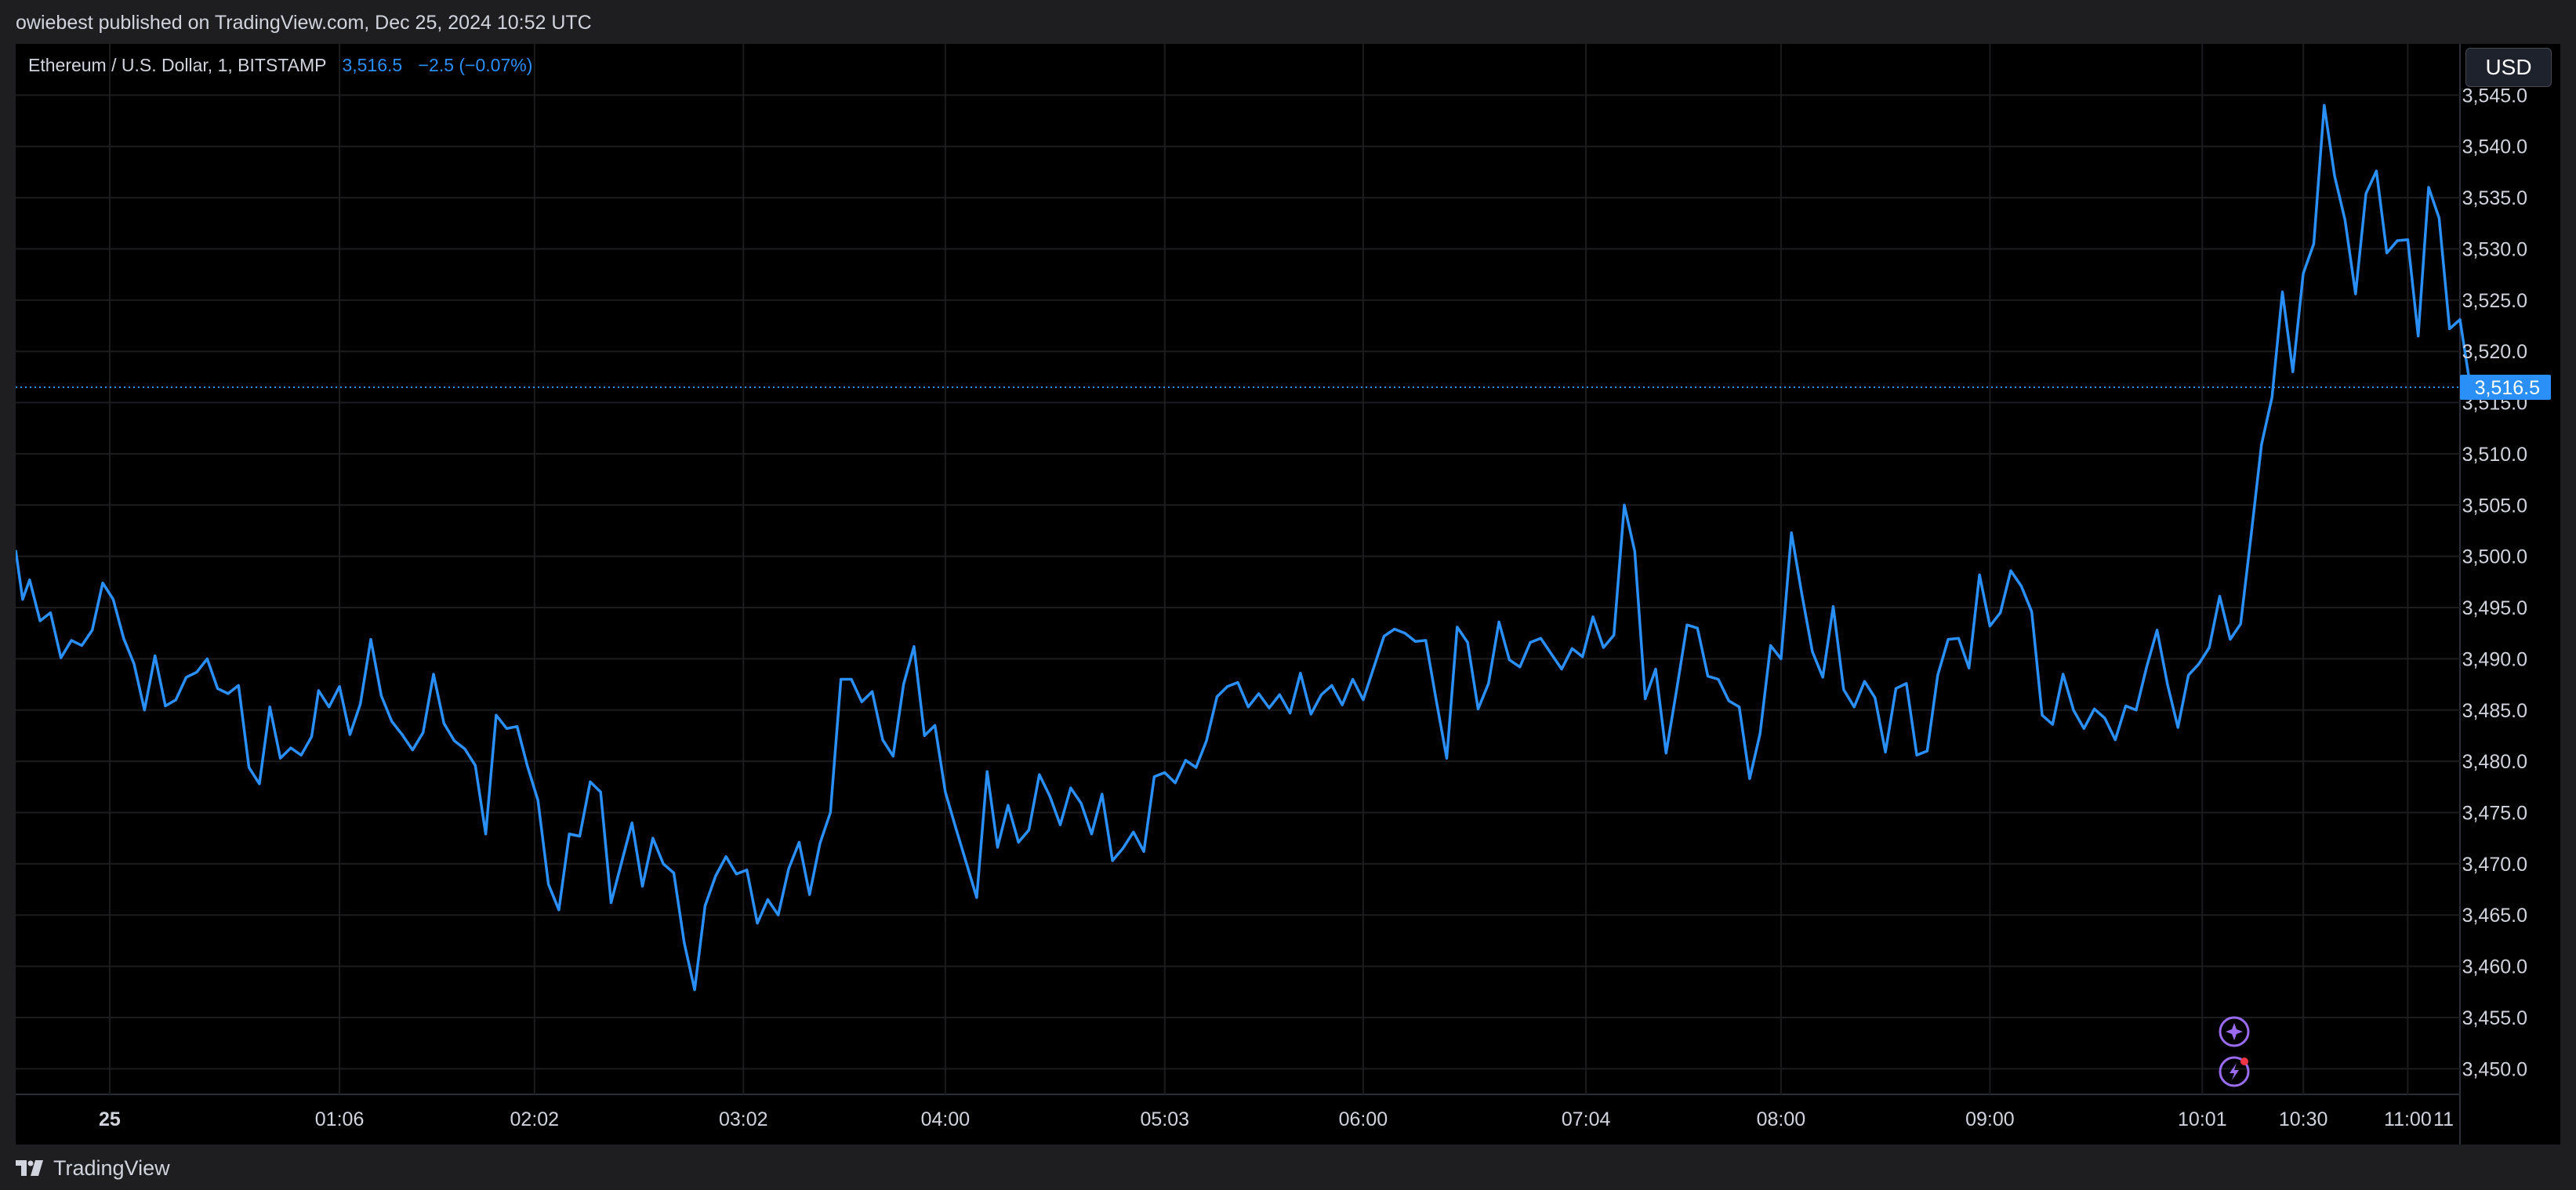  I want to click on y-tick-label: 3,465.0, so click(2495, 916).